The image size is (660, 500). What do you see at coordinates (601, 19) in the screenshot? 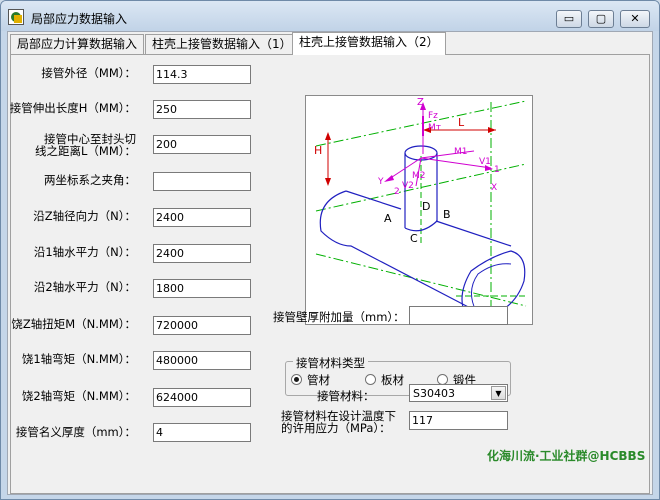
I see `maximize-button: ▢` at bounding box center [601, 19].